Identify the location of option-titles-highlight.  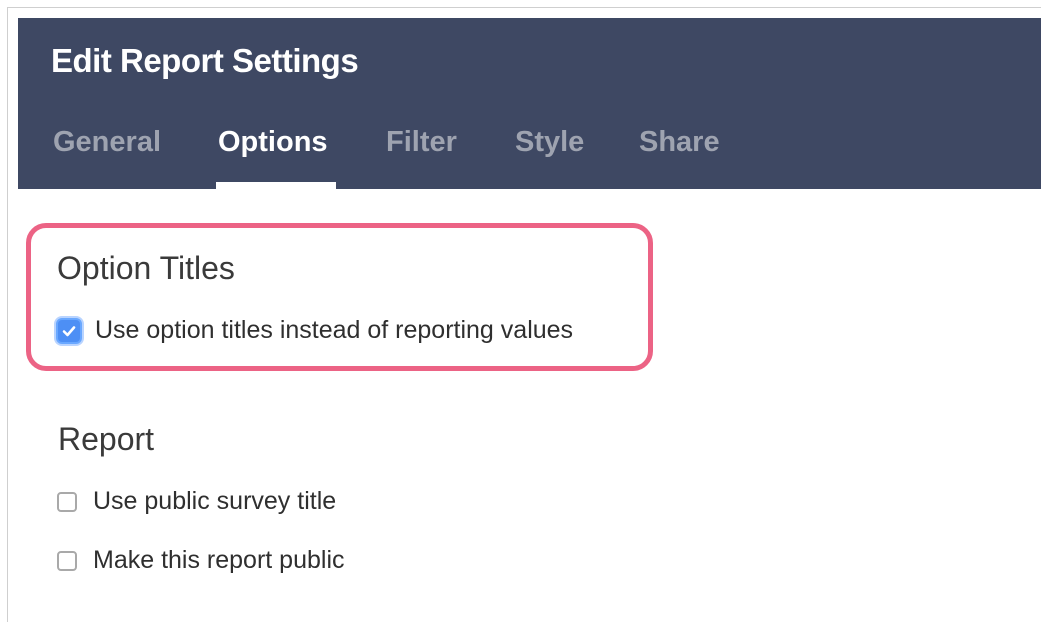
(339, 297).